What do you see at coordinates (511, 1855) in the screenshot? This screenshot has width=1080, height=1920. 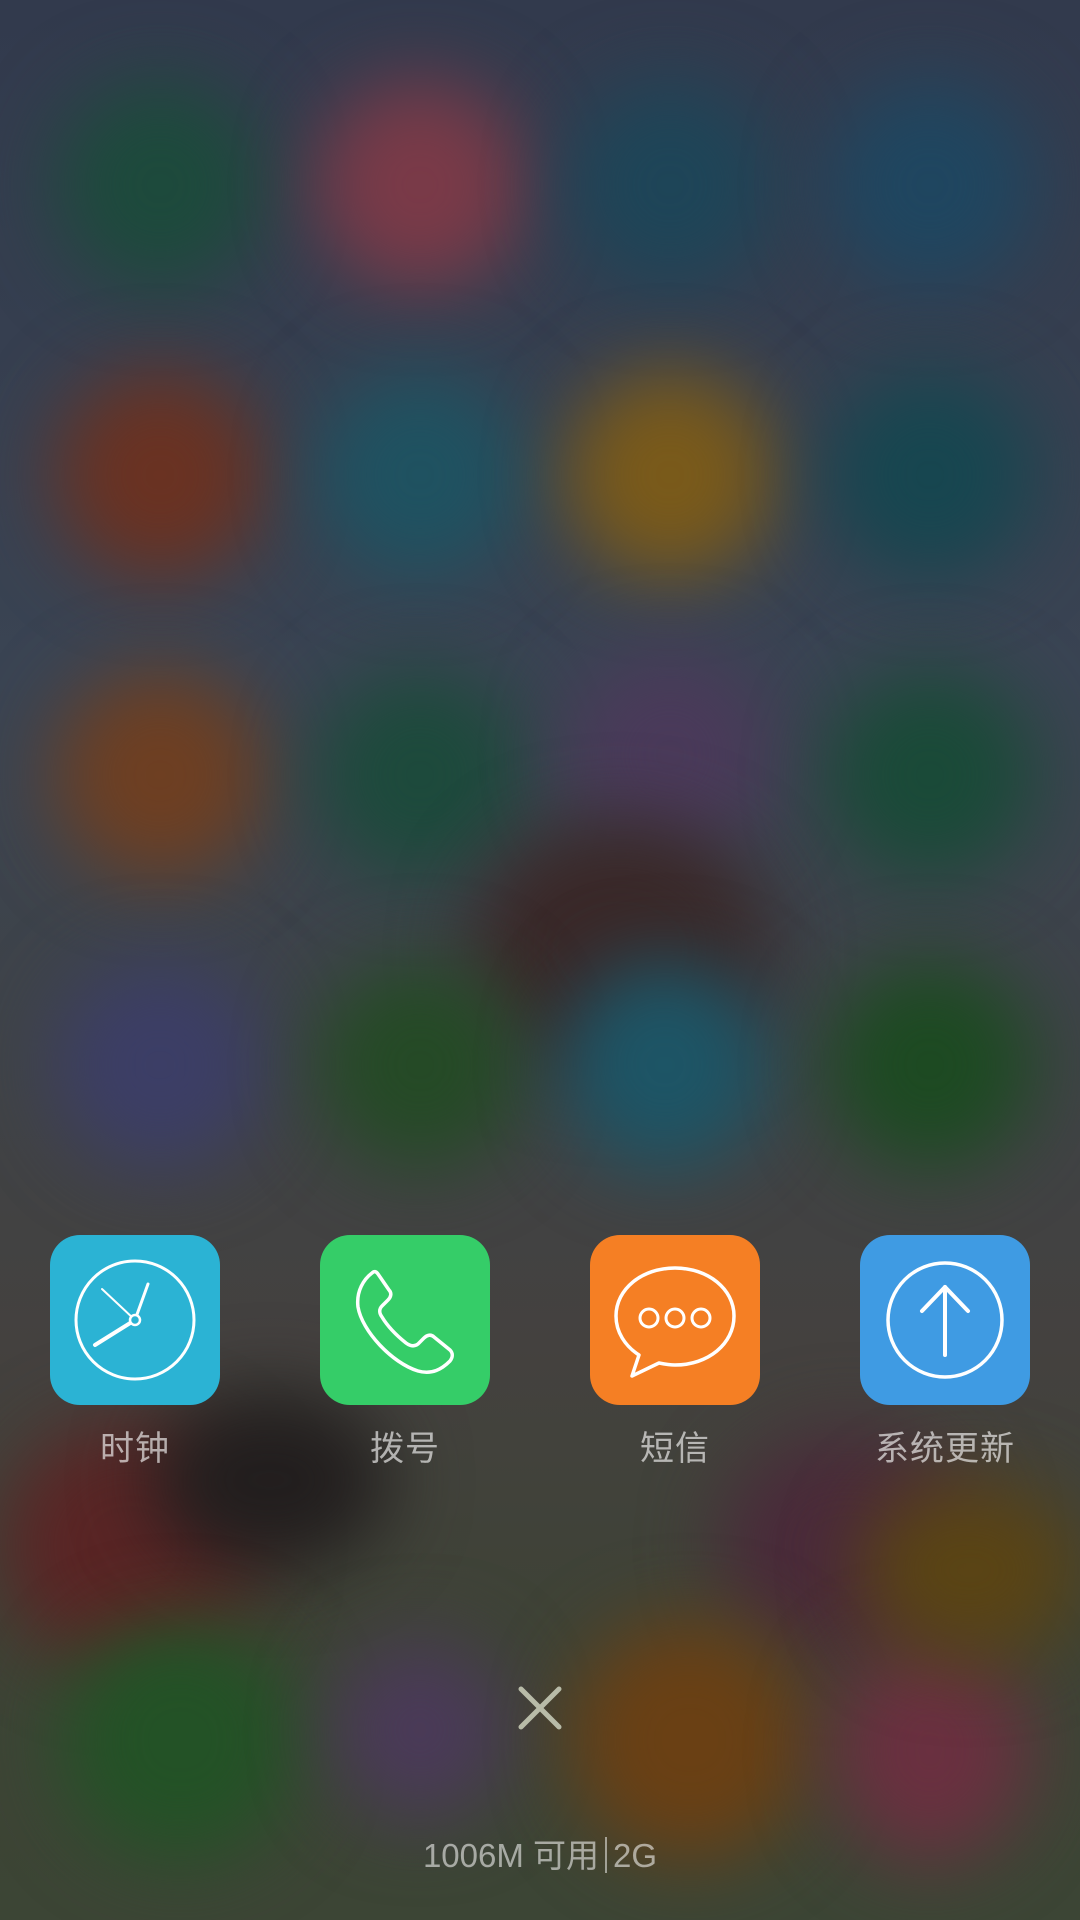 I see `memory-available: 1006M 可用` at bounding box center [511, 1855].